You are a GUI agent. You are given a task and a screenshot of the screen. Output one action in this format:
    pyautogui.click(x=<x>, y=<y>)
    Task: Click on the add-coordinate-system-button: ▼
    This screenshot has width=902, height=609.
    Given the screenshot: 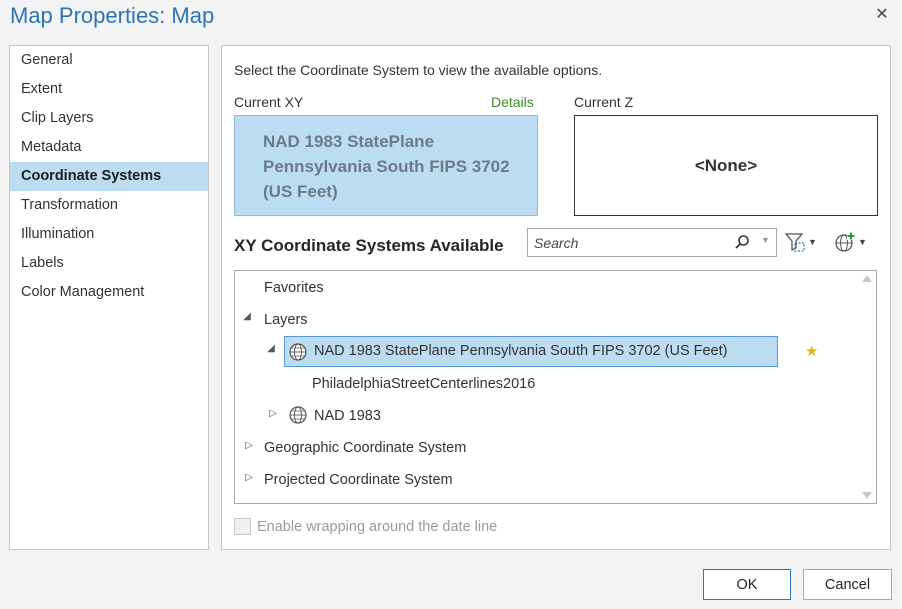 What is the action you would take?
    pyautogui.click(x=850, y=242)
    